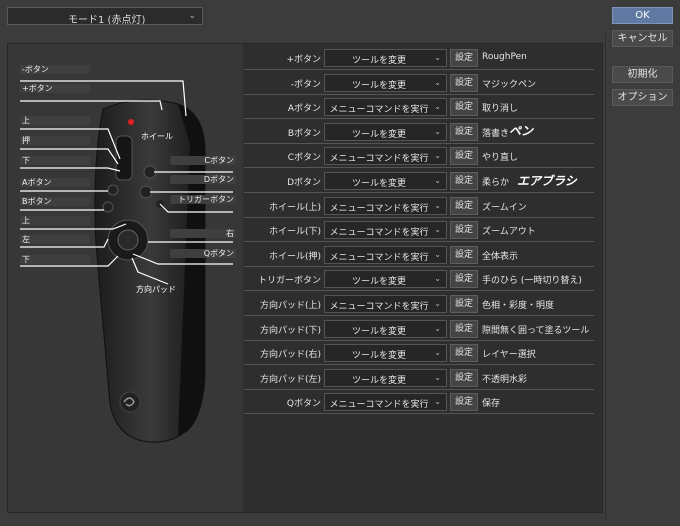 Image resolution: width=680 pixels, height=526 pixels. What do you see at coordinates (203, 199) in the screenshot?
I see `label-trigger-button: トリガーボタン` at bounding box center [203, 199].